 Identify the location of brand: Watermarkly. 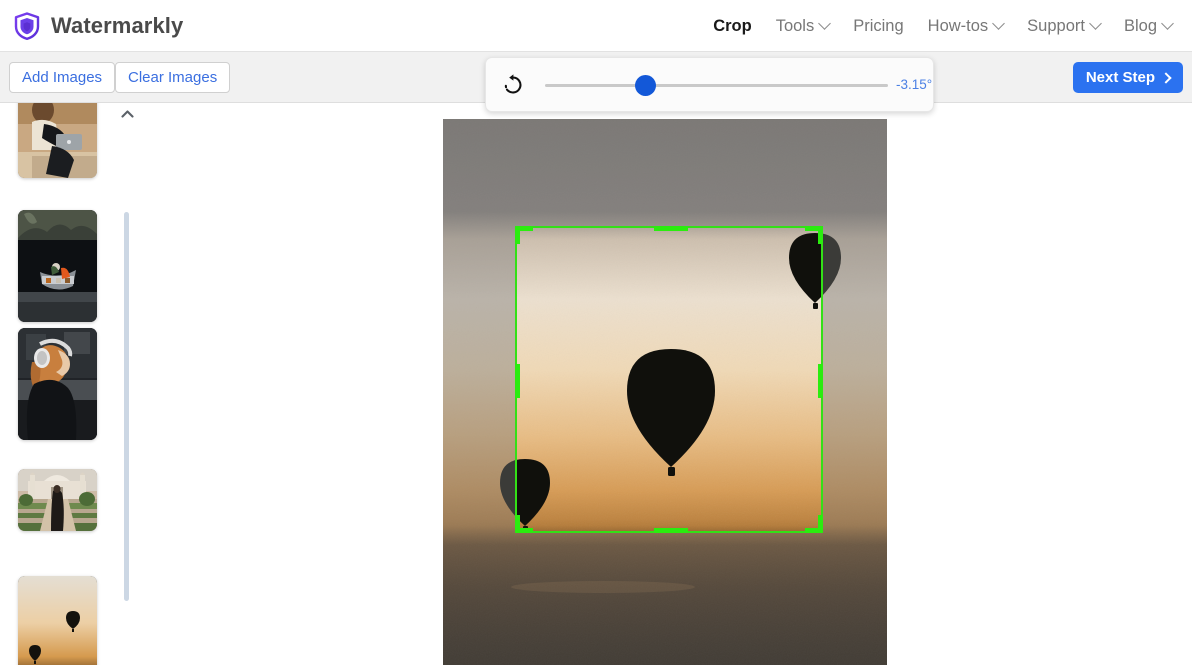
(99, 25).